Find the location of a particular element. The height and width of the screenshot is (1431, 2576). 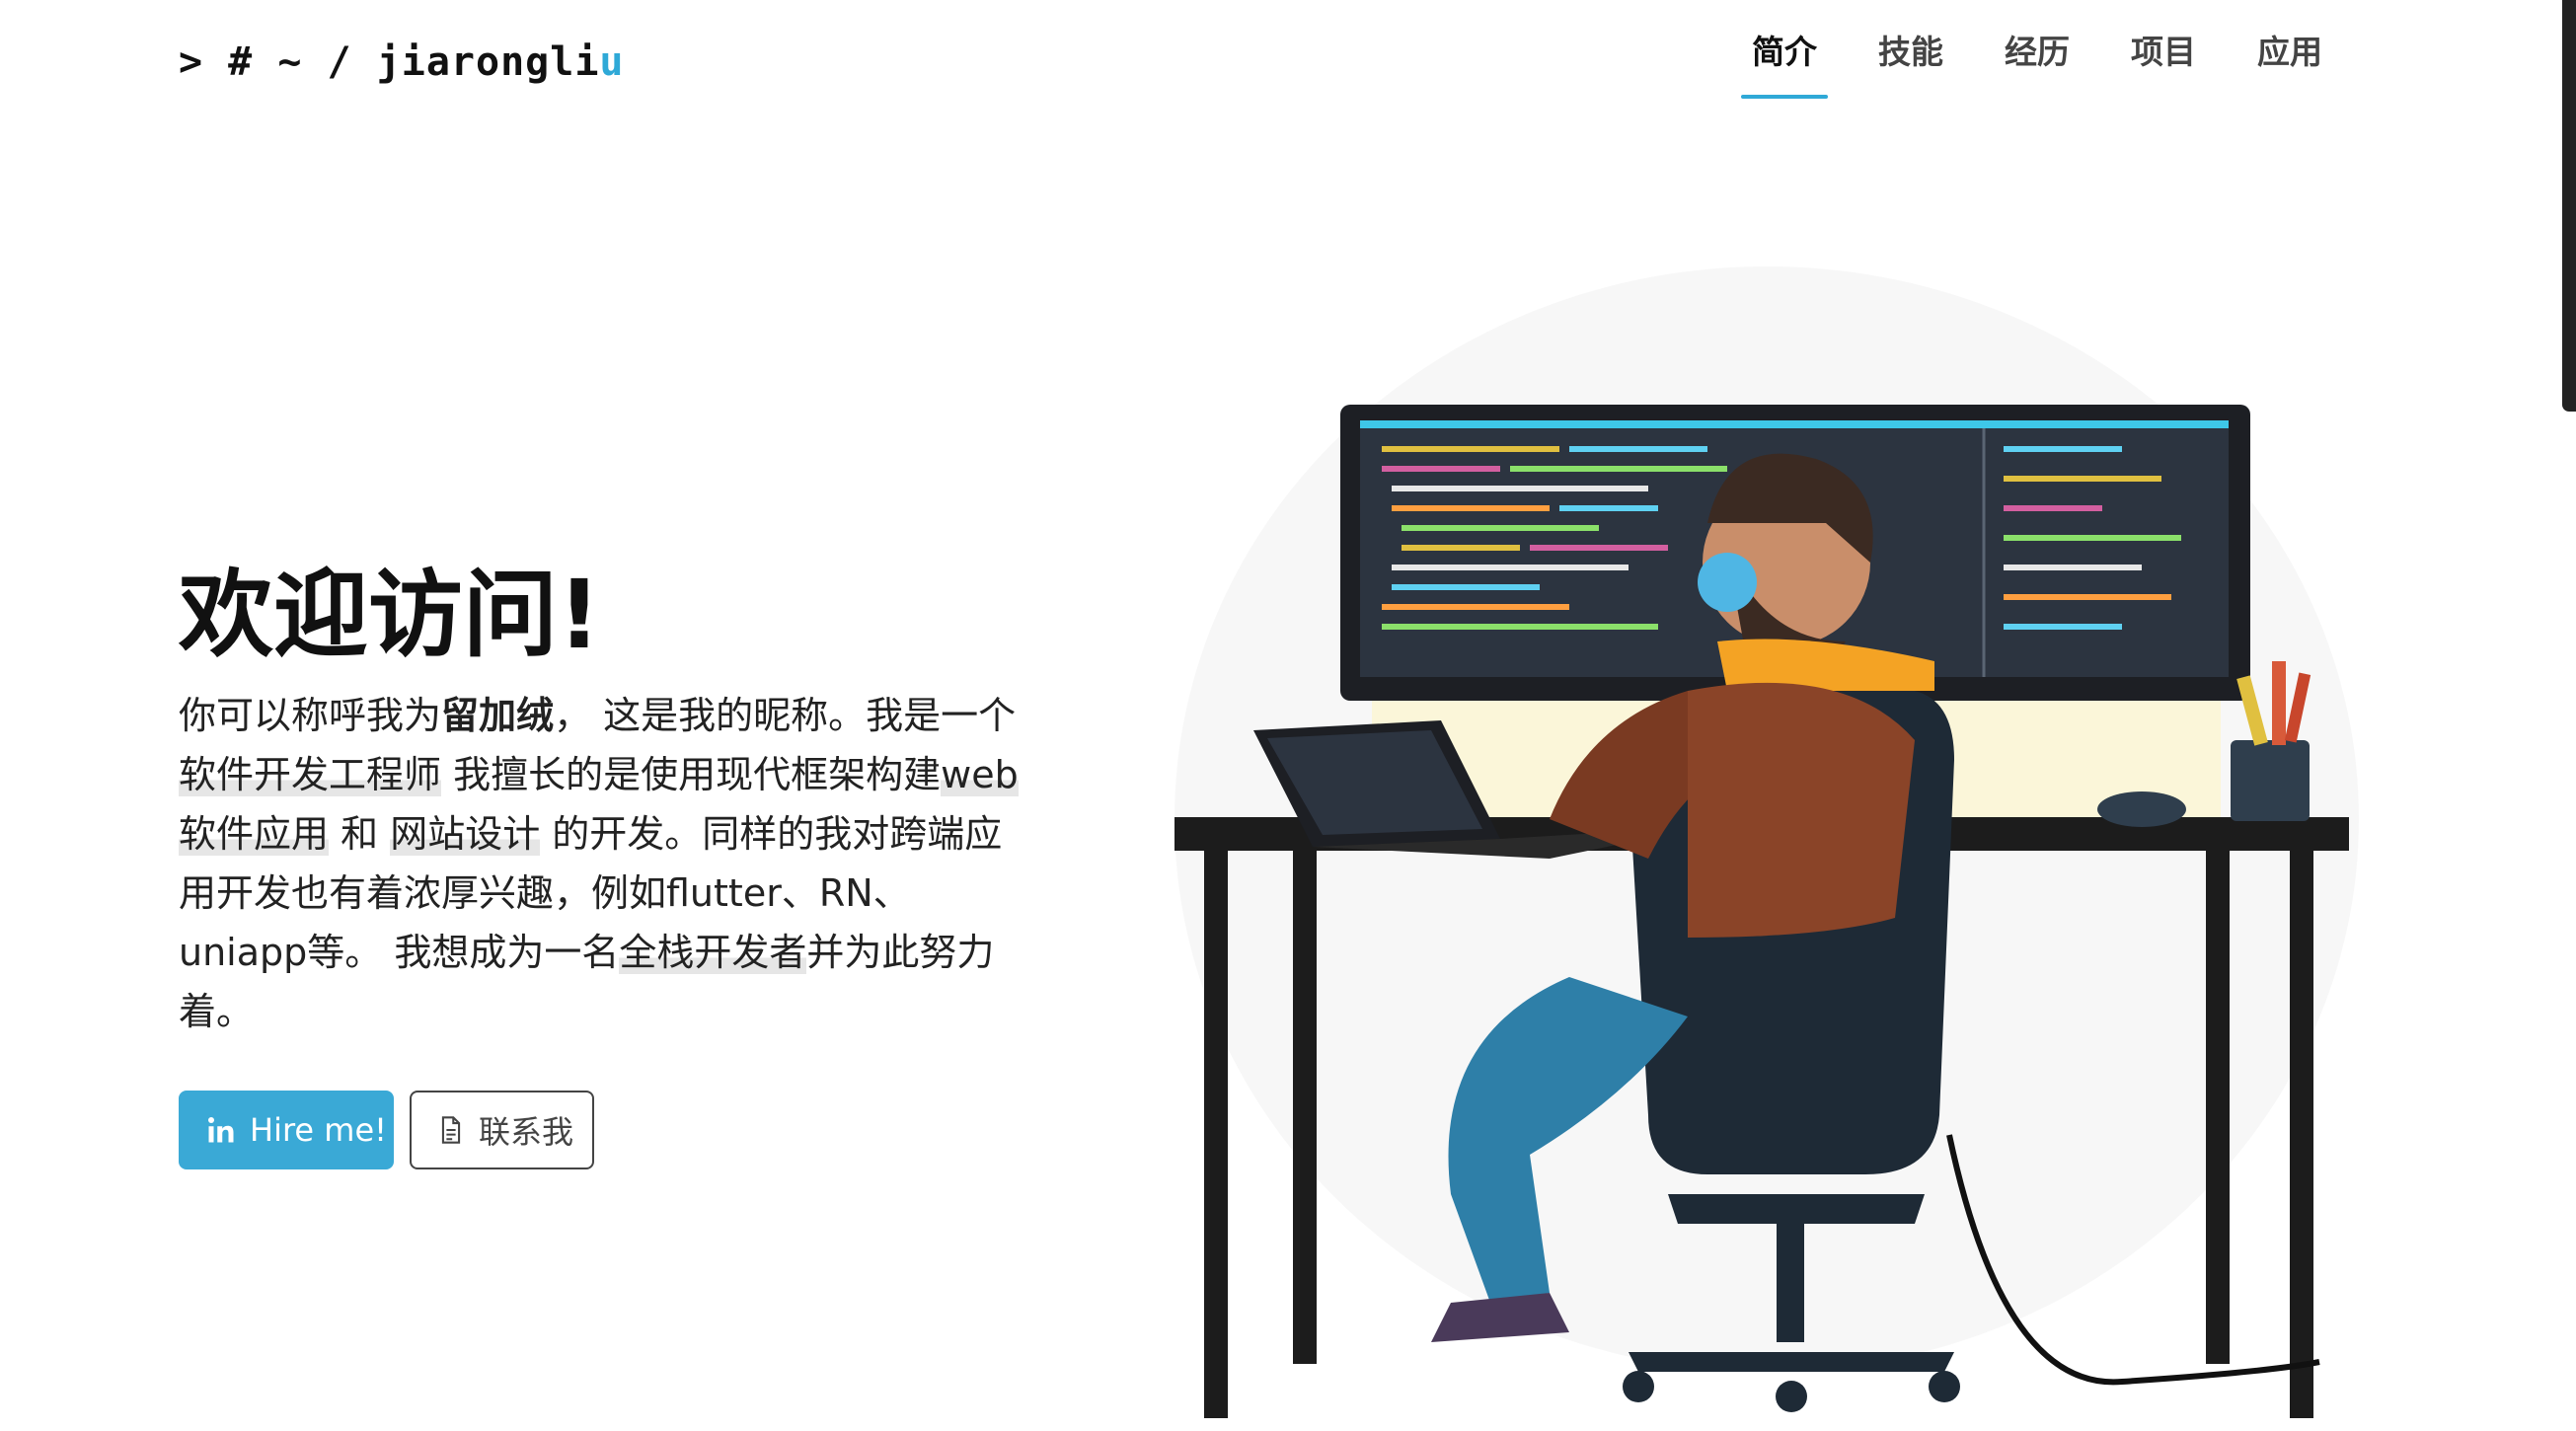

hire-me-button: Hire me! is located at coordinates (286, 1130).